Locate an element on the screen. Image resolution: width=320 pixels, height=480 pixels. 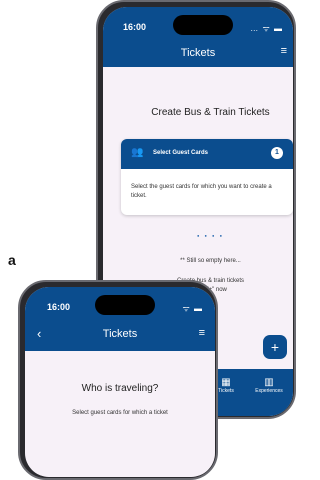
status-bar: 16:00 ᯤ ▬ is located at coordinates (120, 302).